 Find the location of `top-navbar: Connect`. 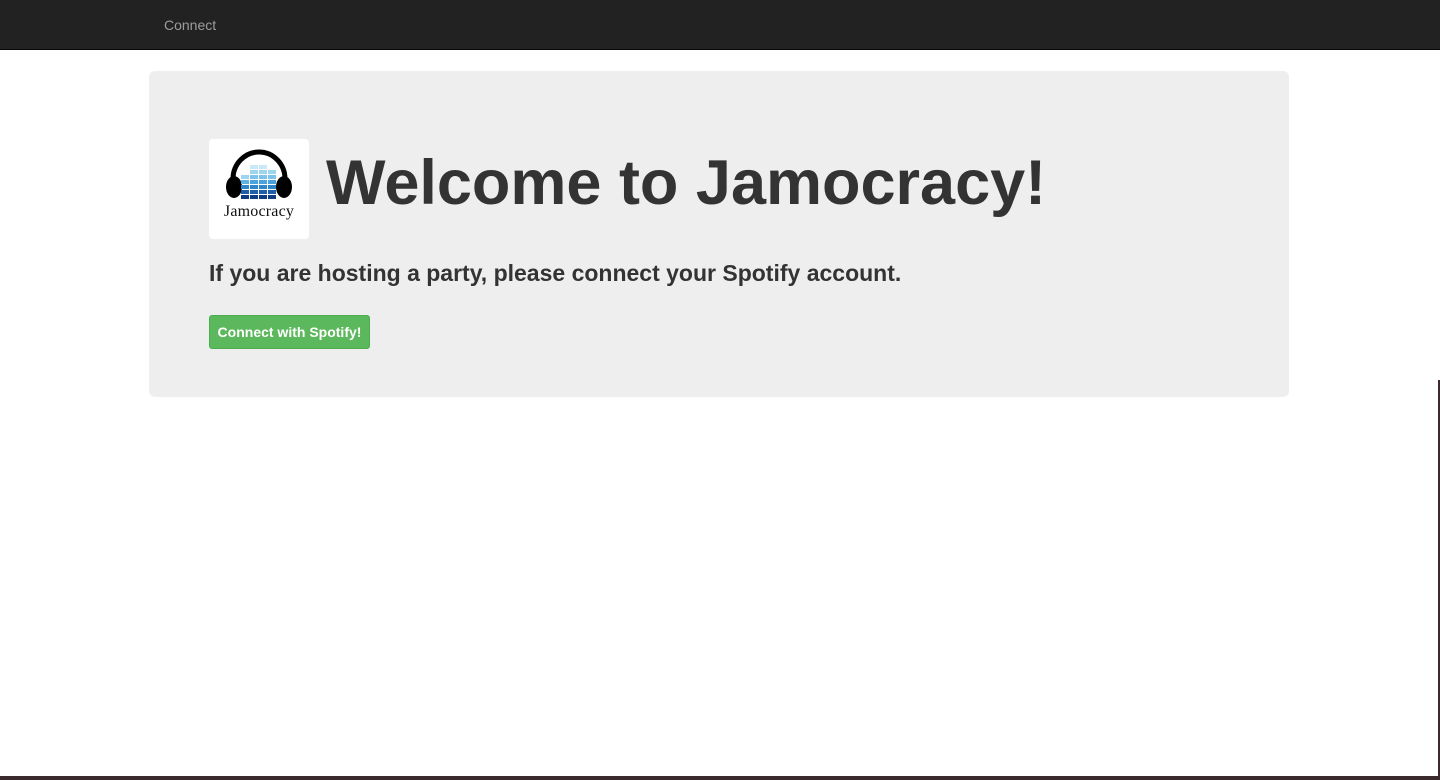

top-navbar: Connect is located at coordinates (720, 25).